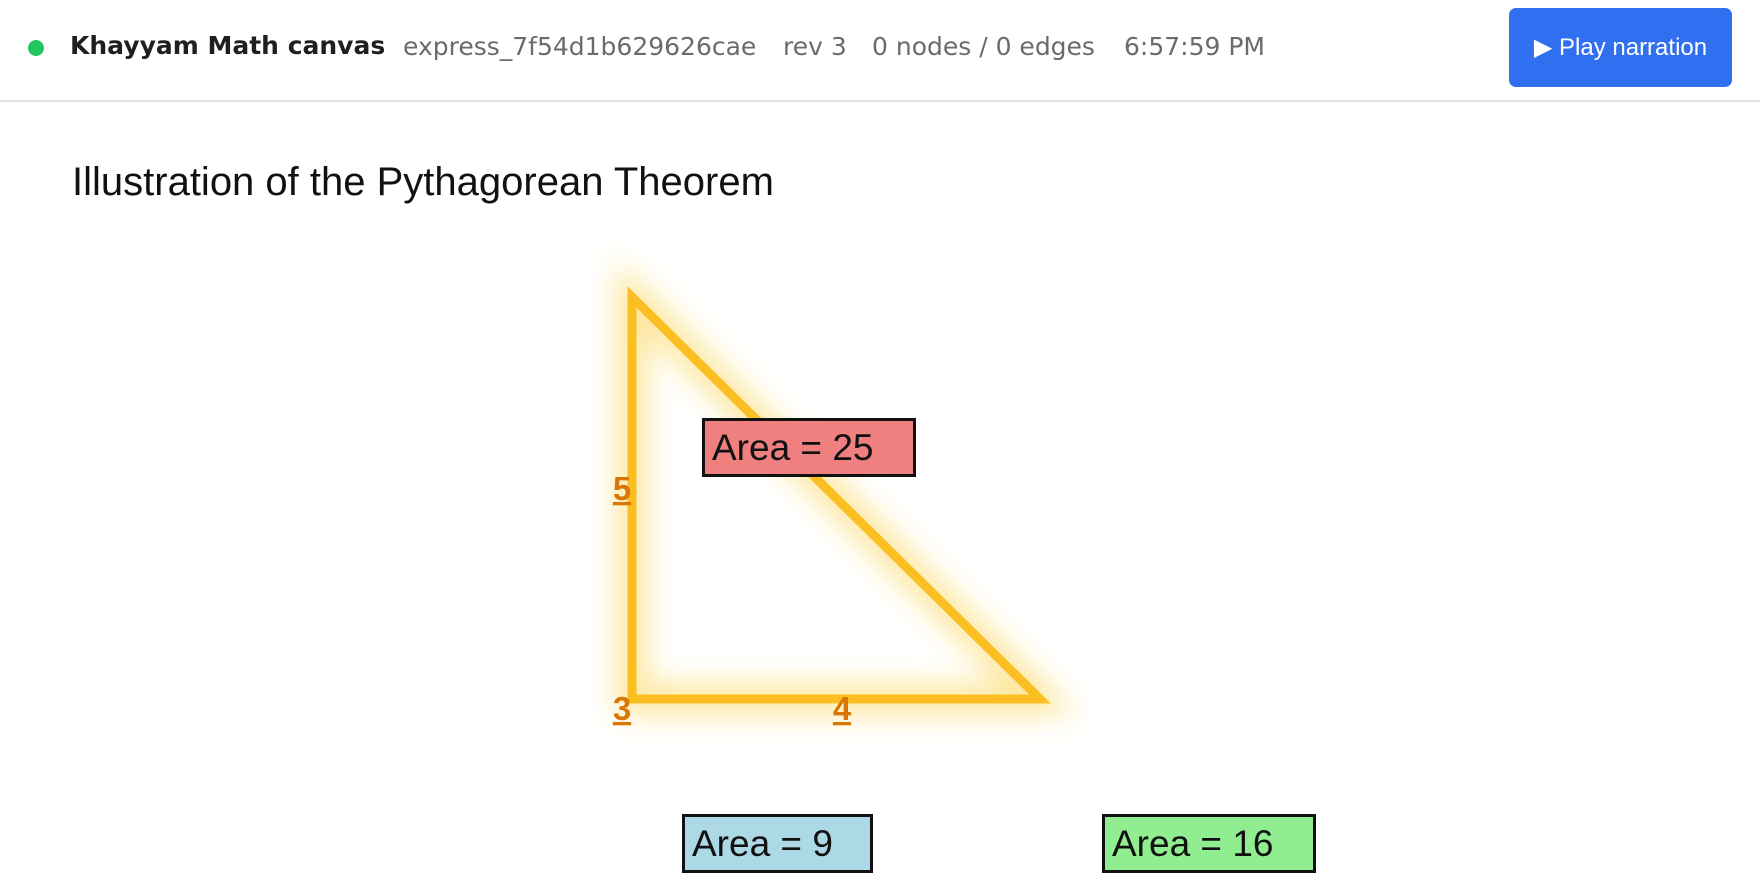 This screenshot has width=1760, height=881. I want to click on area-box-hypotenuse: Area = 25, so click(809, 447).